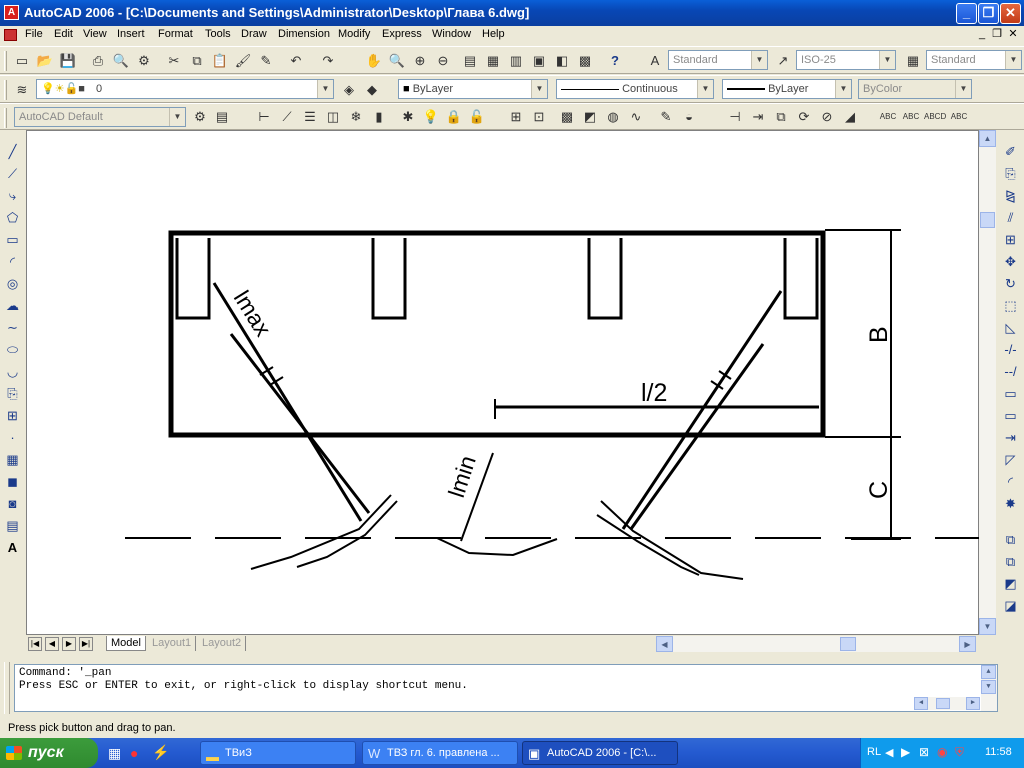  Describe the element at coordinates (95, 34) in the screenshot. I see `menu-view: View` at that location.